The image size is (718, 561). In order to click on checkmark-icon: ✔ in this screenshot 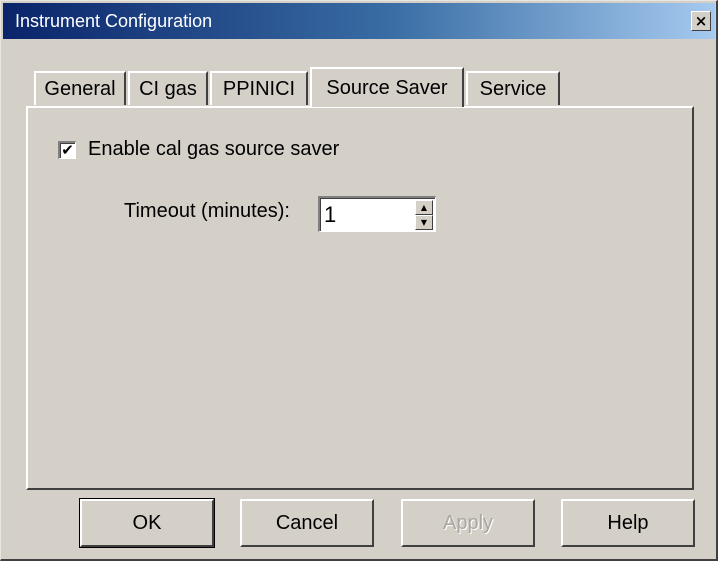, I will do `click(67, 149)`.